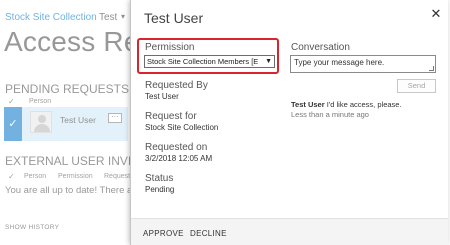 The width and height of the screenshot is (450, 245). Describe the element at coordinates (179, 158) in the screenshot. I see `requested-on-value: 3/2/2018 12:05 AM` at that location.